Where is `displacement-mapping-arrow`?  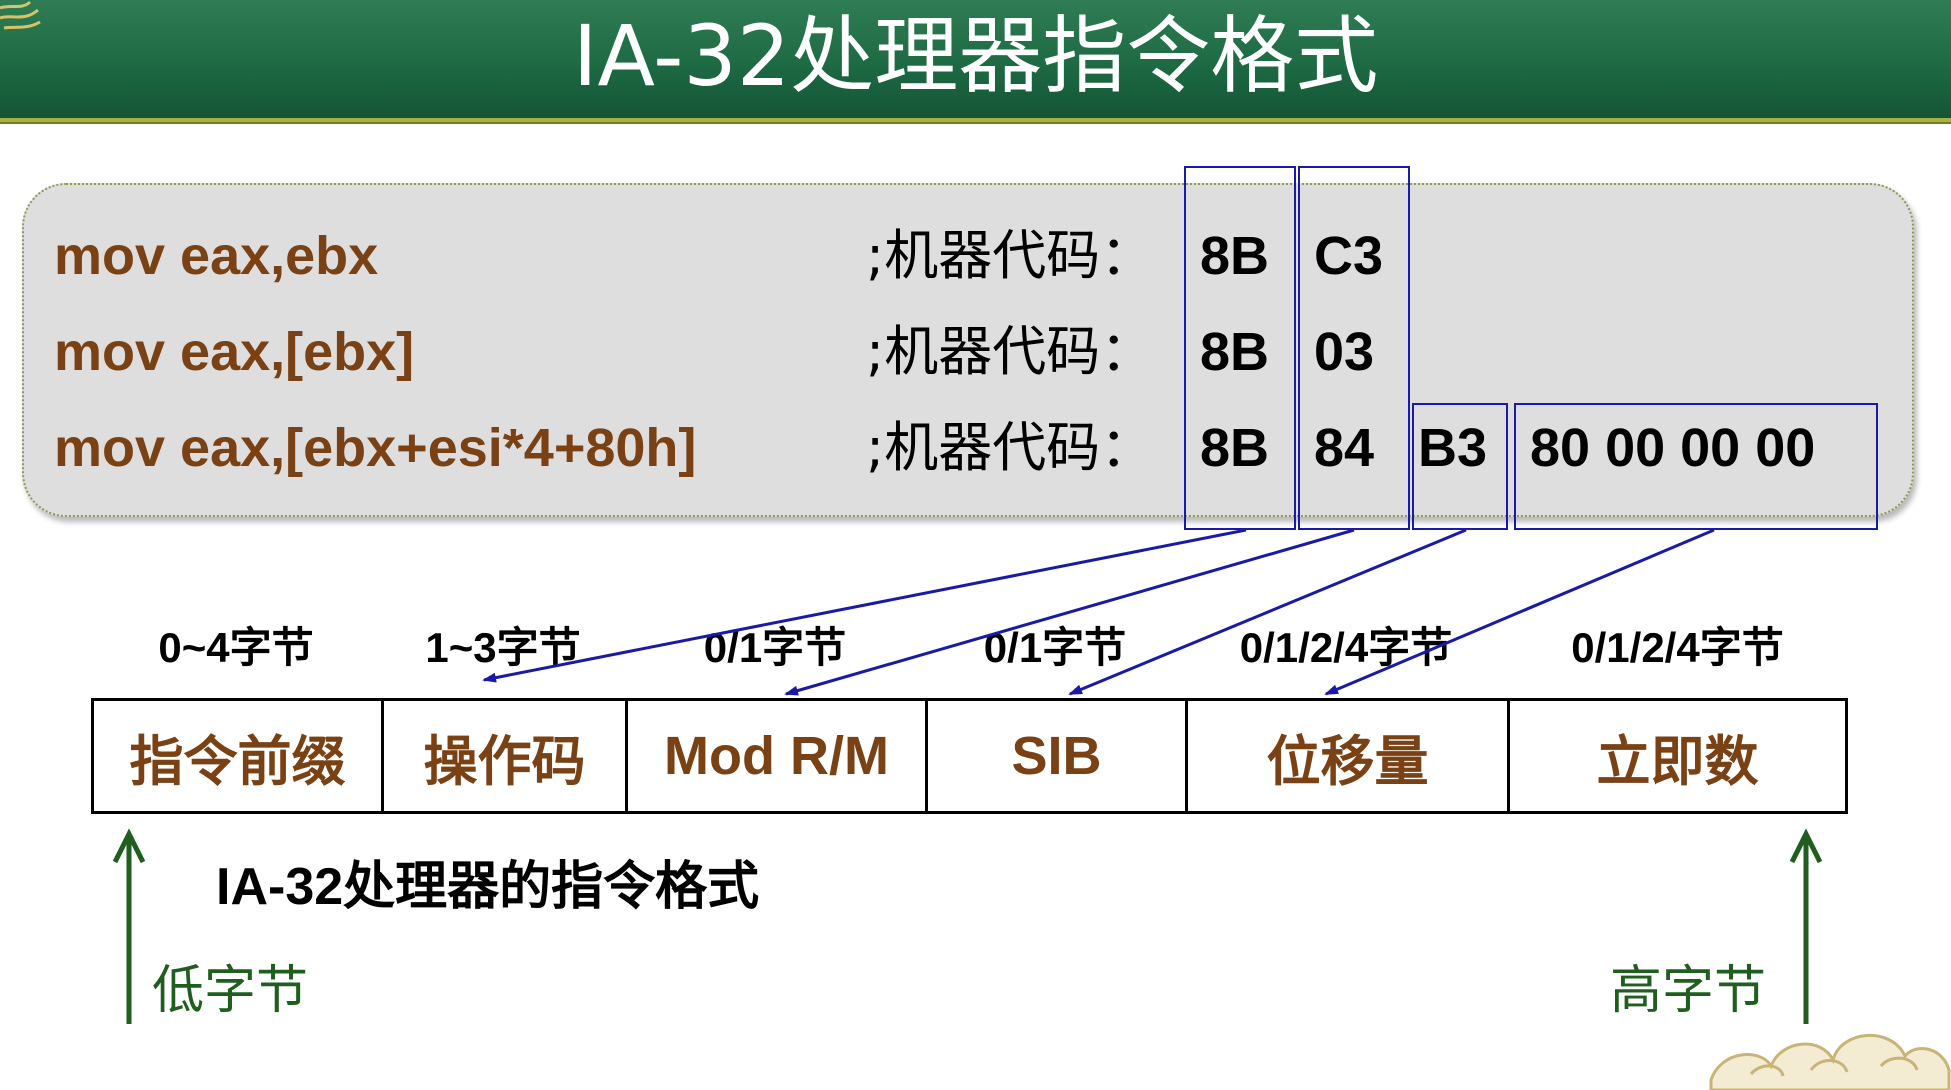
displacement-mapping-arrow is located at coordinates (1519, 612).